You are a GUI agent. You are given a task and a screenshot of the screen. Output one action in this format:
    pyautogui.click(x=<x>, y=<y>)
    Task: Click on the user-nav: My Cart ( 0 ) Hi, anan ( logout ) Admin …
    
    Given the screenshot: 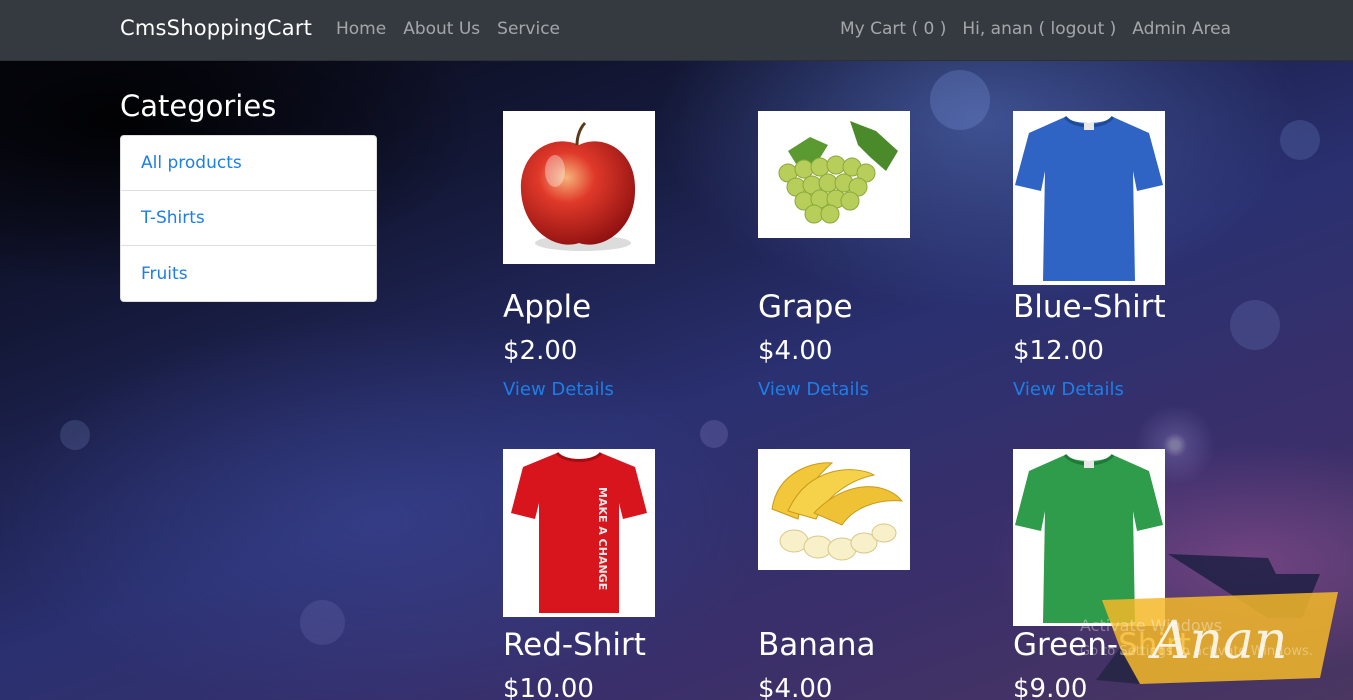 What is the action you would take?
    pyautogui.click(x=1035, y=29)
    